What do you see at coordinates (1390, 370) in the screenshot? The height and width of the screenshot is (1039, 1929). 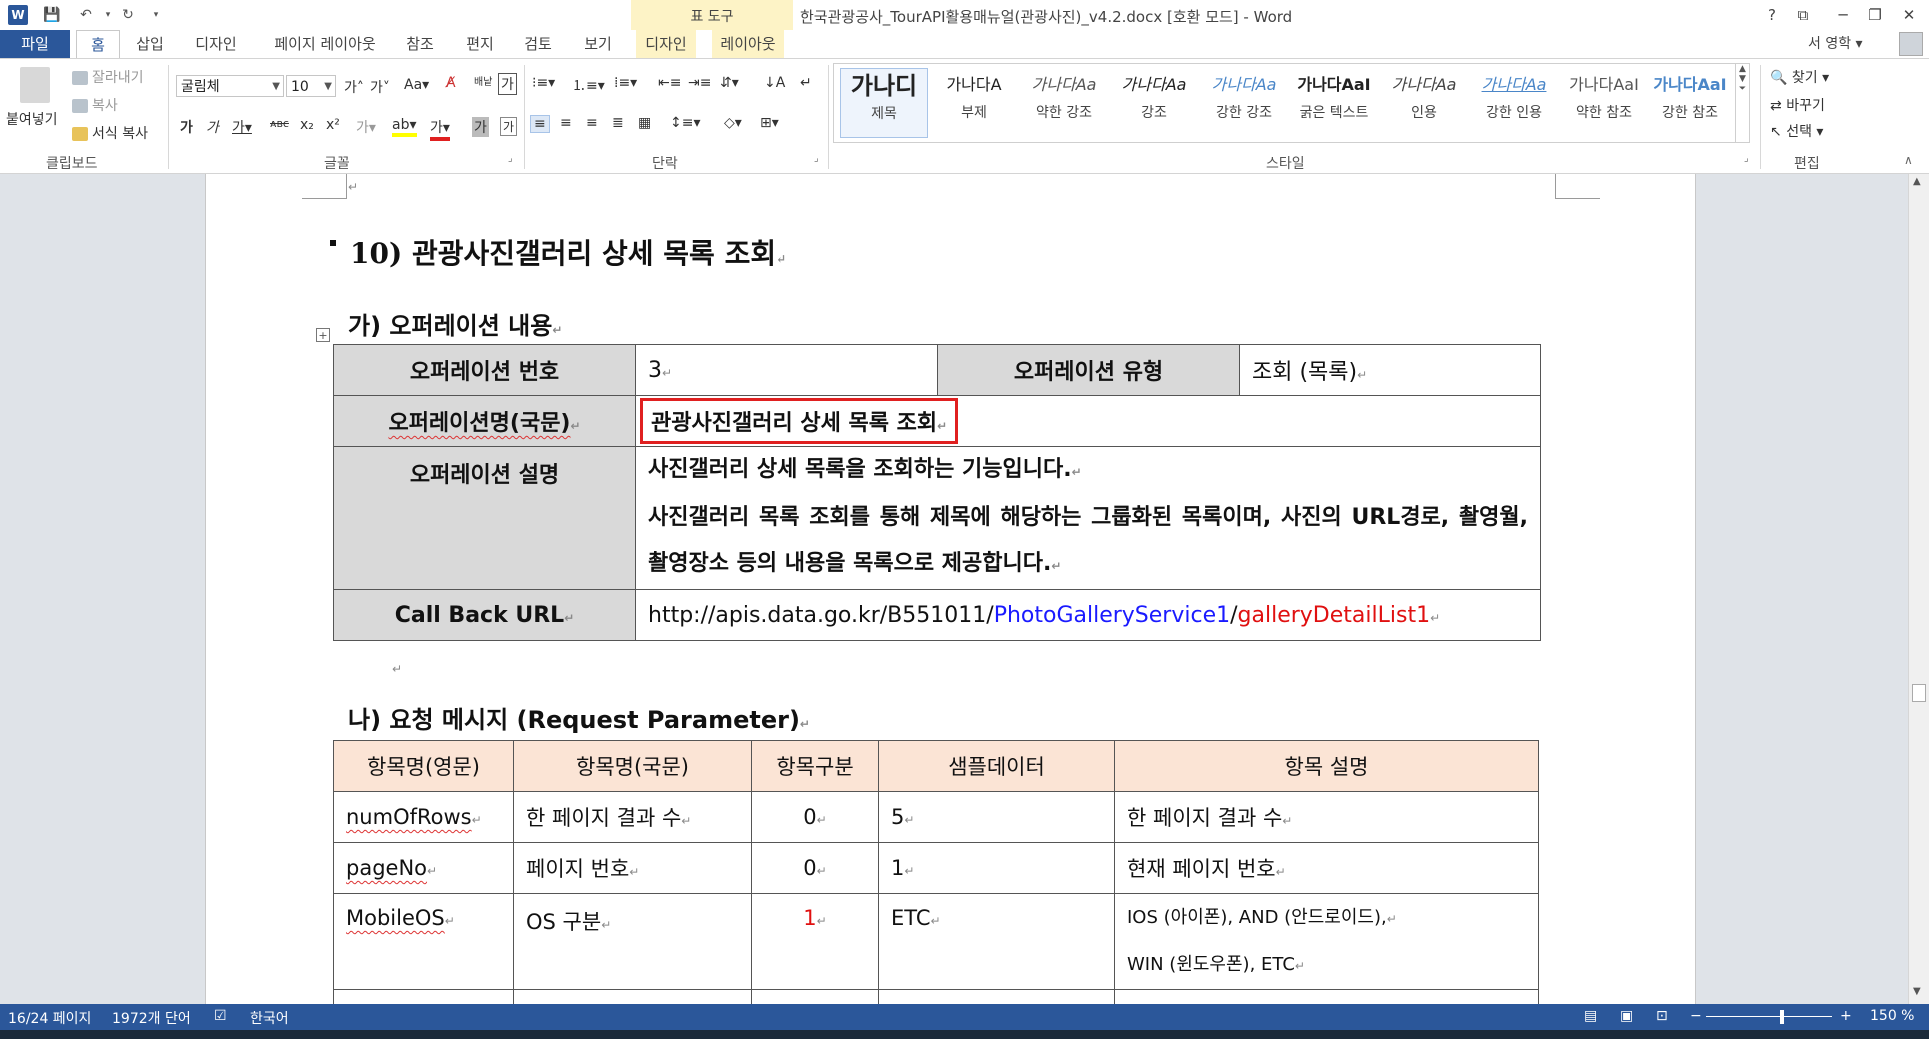 I see `op-type-value: 조회 (목록)↵` at bounding box center [1390, 370].